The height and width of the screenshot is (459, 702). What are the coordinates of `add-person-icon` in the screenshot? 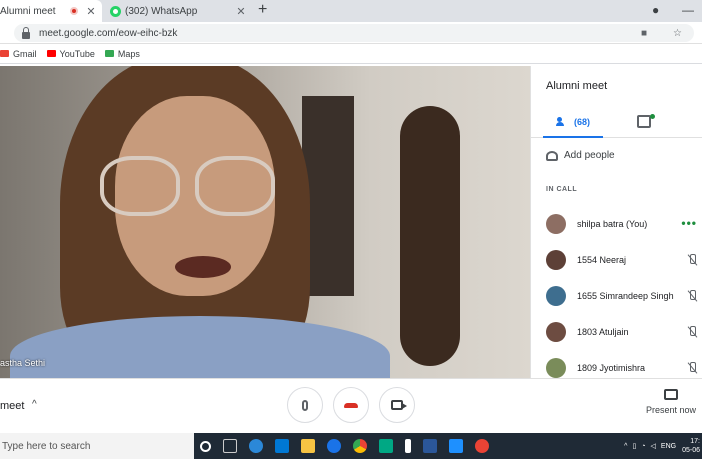 It's located at (552, 155).